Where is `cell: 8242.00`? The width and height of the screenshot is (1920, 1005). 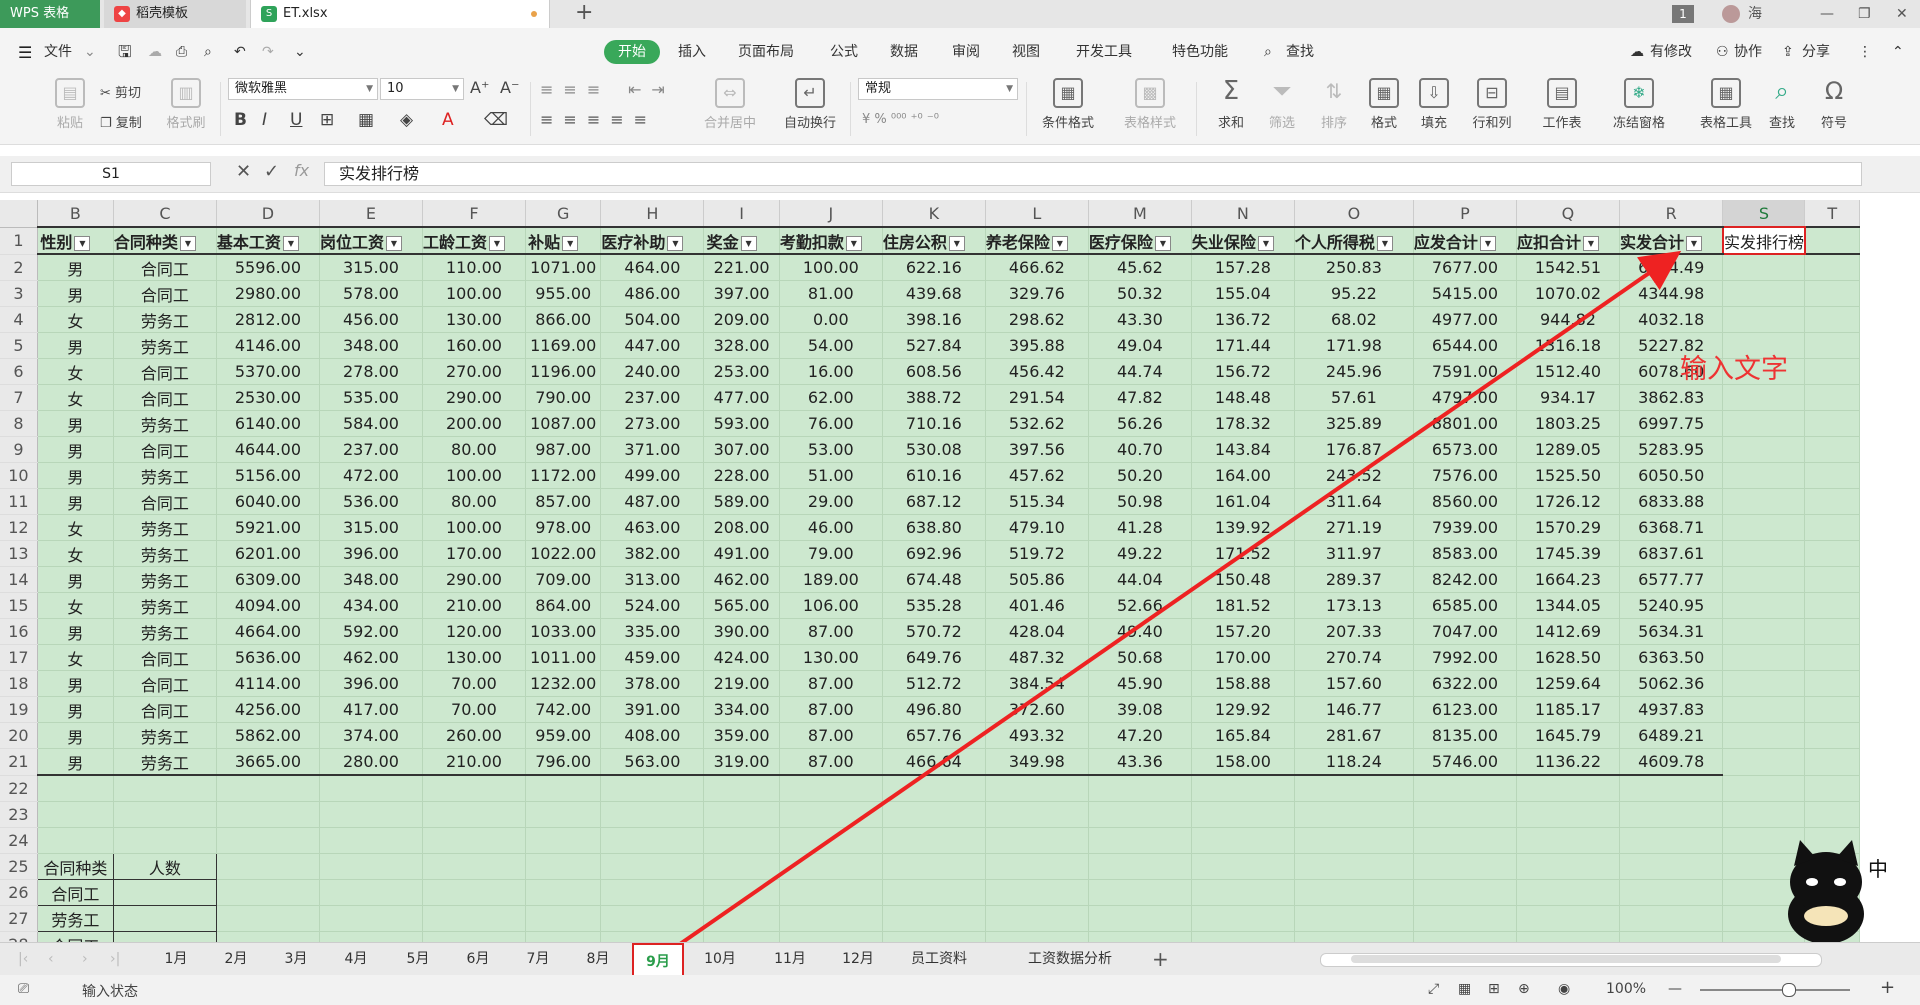 cell: 8242.00 is located at coordinates (1465, 579).